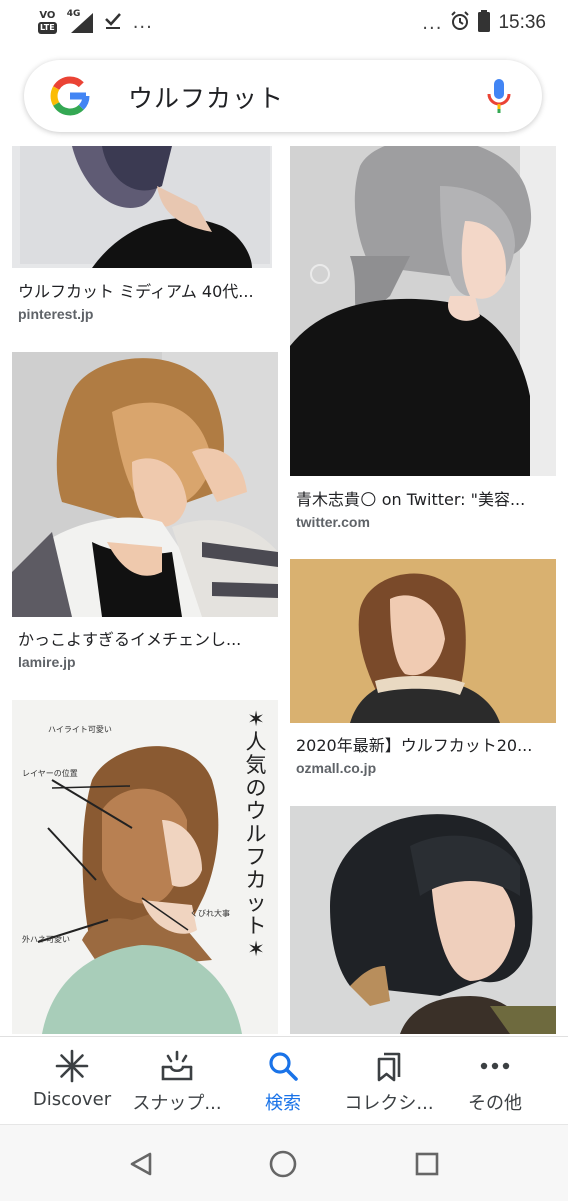 Image resolution: width=568 pixels, height=1201 pixels. Describe the element at coordinates (141, 1164) in the screenshot. I see `back-triangle-icon` at that location.